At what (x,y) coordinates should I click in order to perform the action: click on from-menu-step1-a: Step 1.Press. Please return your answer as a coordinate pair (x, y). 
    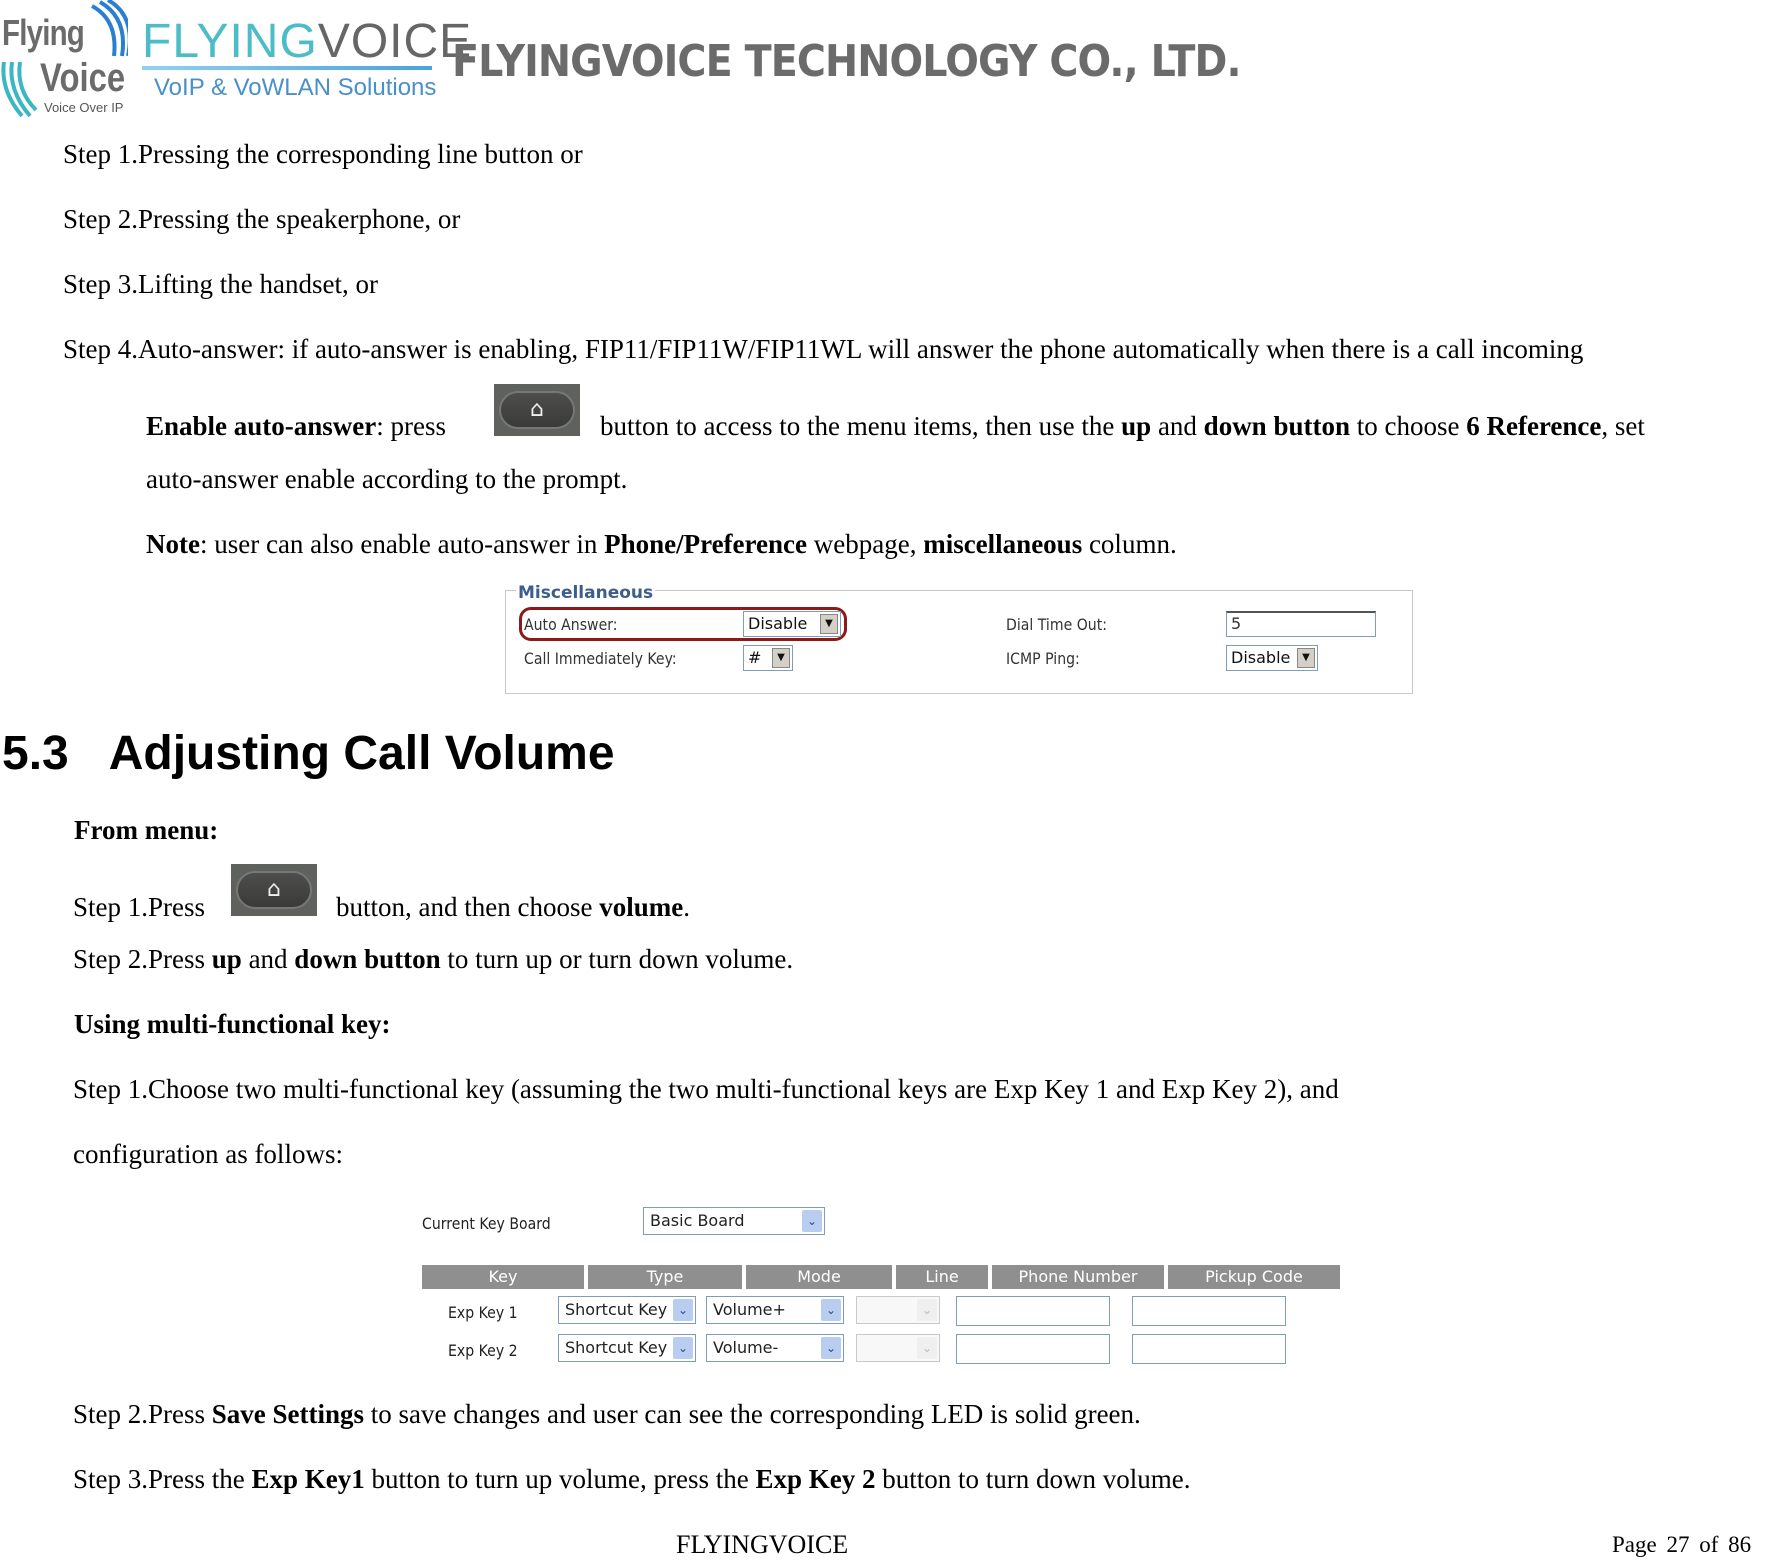
    Looking at the image, I should click on (139, 907).